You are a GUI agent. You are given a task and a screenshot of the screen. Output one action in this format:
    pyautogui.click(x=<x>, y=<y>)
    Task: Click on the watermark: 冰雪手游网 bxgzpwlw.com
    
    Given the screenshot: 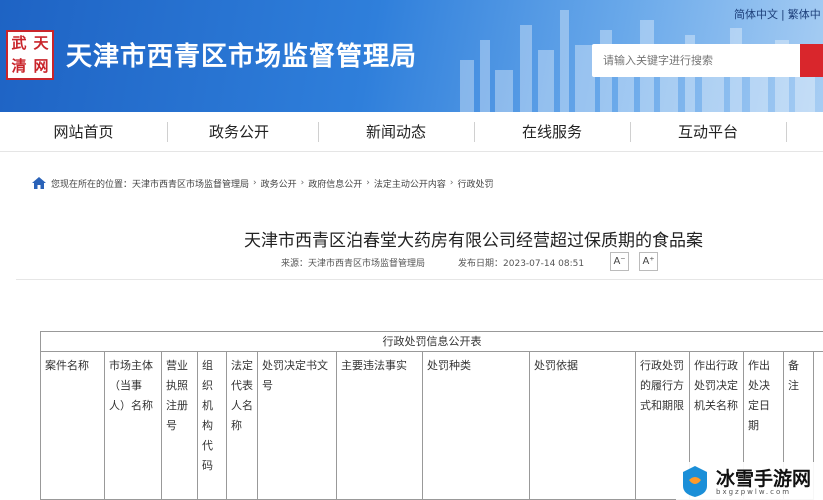 What is the action you would take?
    pyautogui.click(x=749, y=481)
    